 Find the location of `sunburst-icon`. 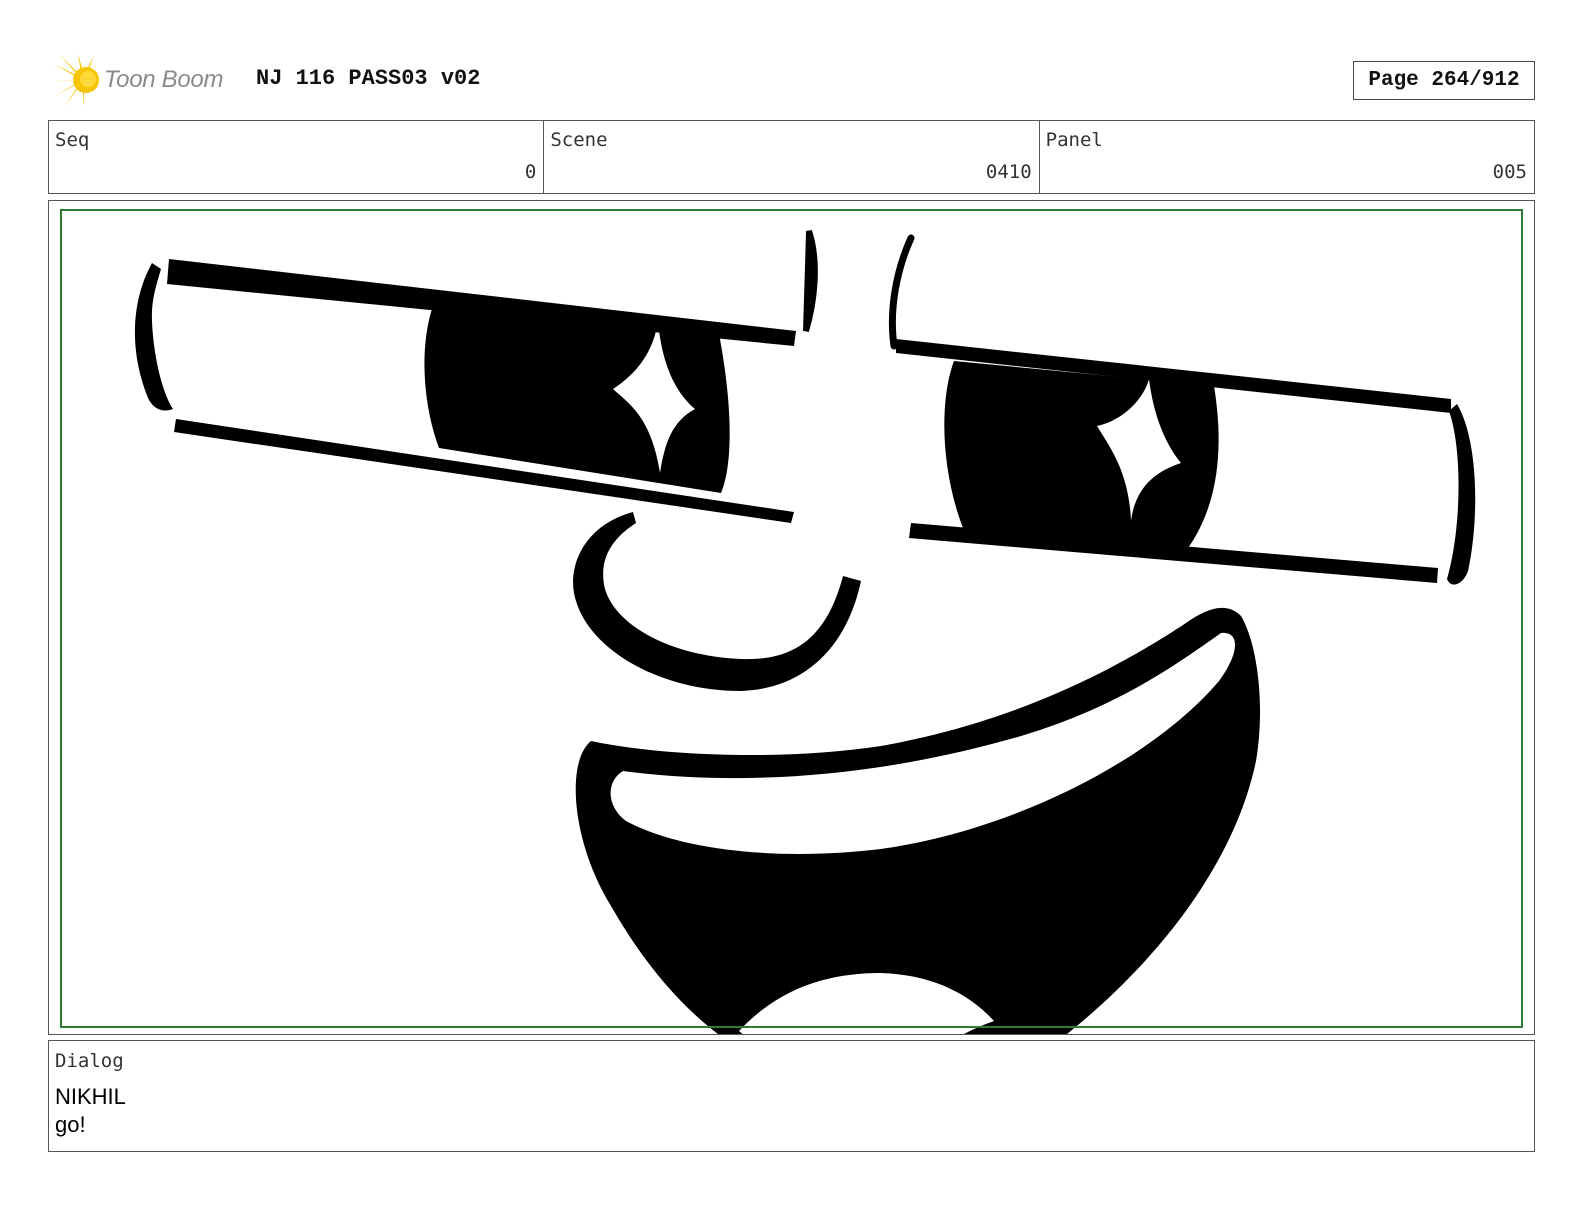

sunburst-icon is located at coordinates (74, 80).